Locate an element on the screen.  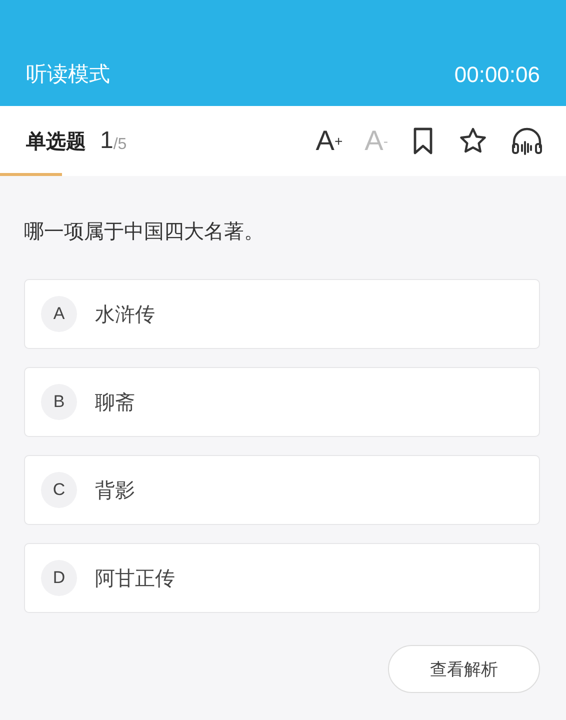
question-total: /5 is located at coordinates (120, 145).